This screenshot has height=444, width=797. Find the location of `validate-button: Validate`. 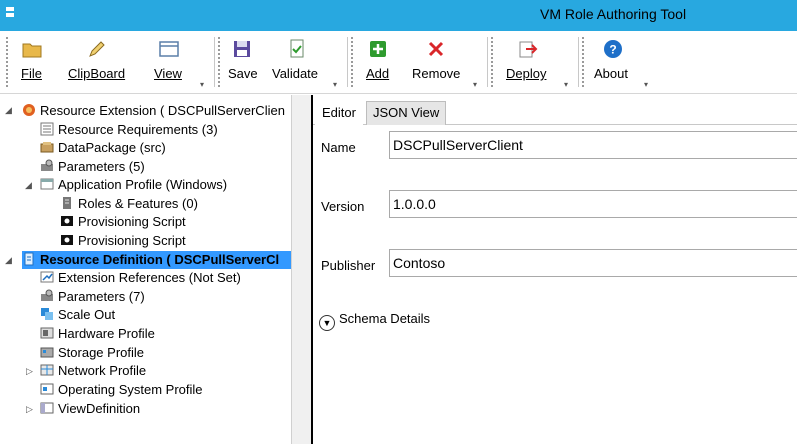

validate-button: Validate is located at coordinates (297, 62).